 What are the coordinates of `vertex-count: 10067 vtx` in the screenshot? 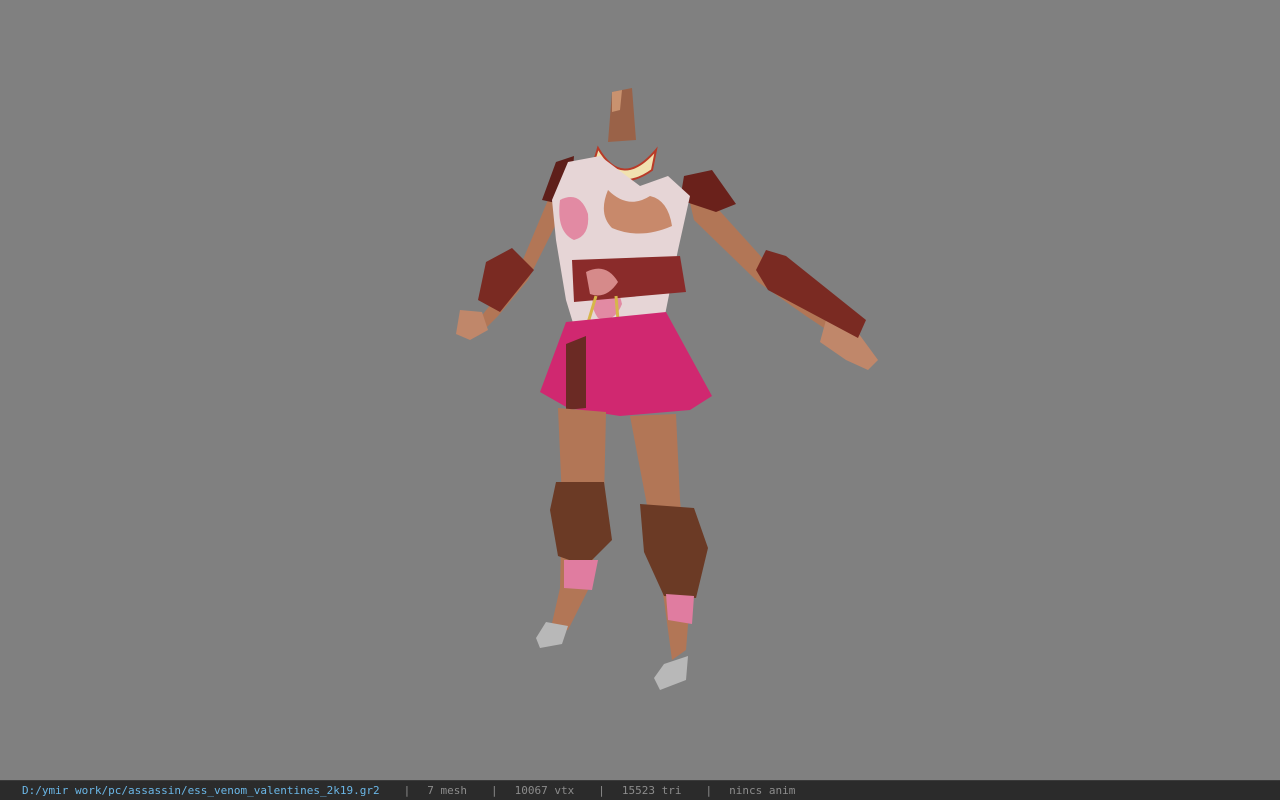 It's located at (544, 790).